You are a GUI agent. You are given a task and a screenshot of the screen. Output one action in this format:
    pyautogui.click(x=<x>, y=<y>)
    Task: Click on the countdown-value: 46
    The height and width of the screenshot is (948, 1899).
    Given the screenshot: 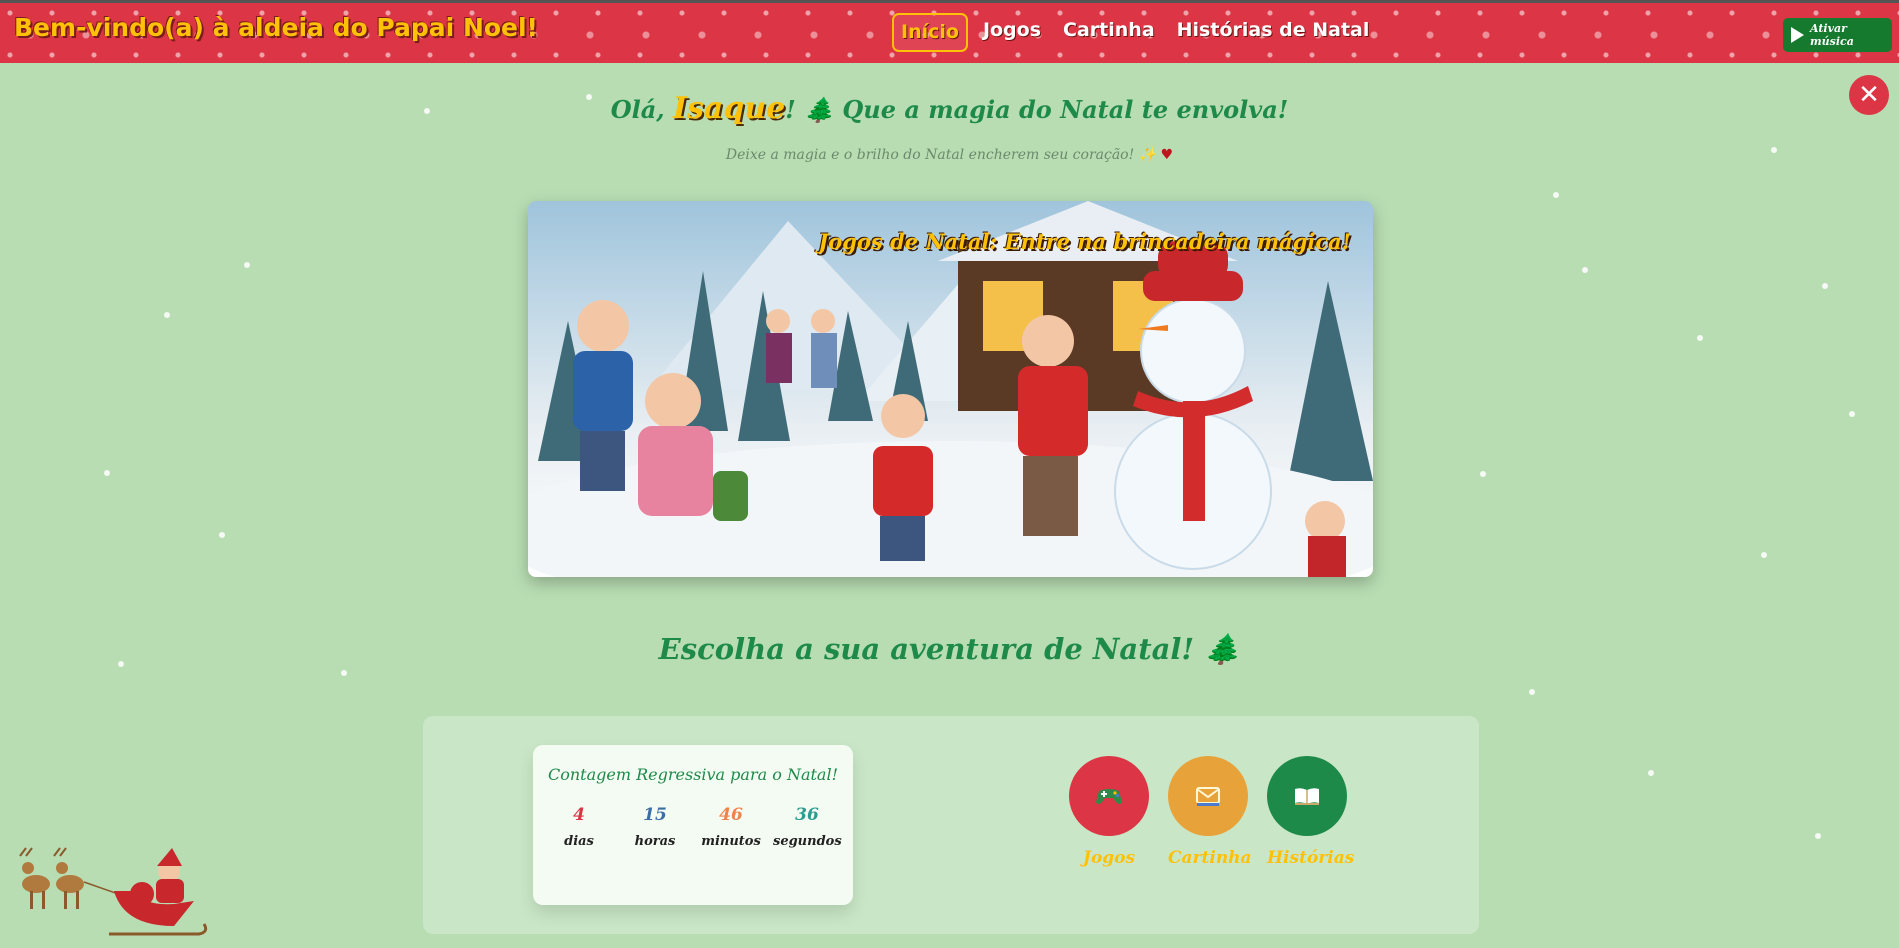 What is the action you would take?
    pyautogui.click(x=731, y=815)
    